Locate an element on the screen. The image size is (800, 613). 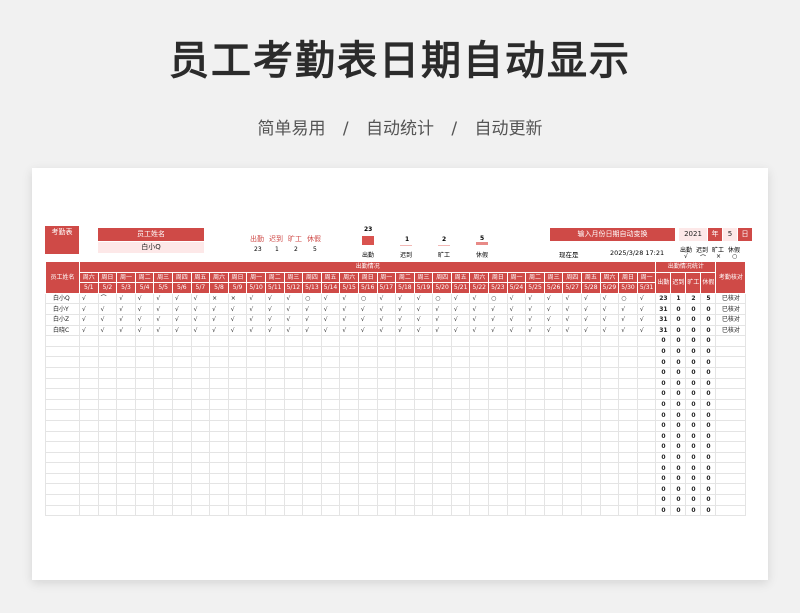
year-input: 2021 is located at coordinates (693, 234).